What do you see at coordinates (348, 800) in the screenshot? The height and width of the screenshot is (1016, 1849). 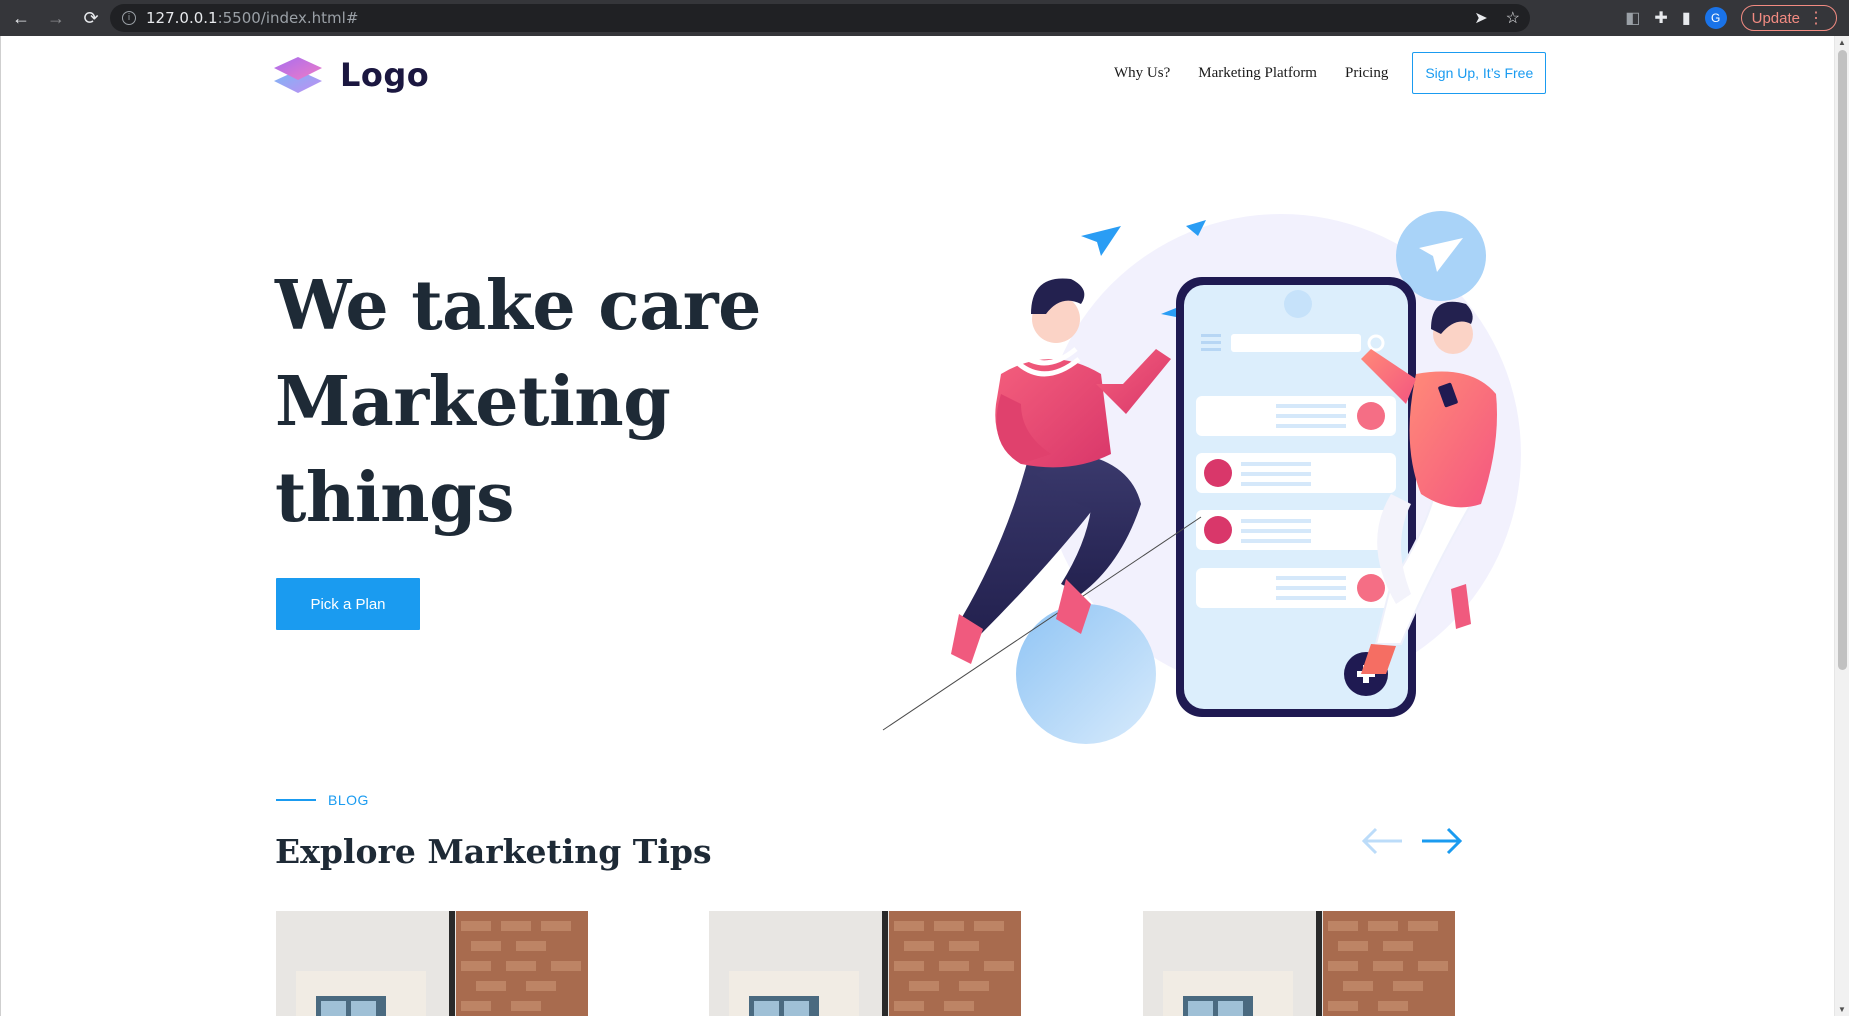 I see `blog-tag: BLOG` at bounding box center [348, 800].